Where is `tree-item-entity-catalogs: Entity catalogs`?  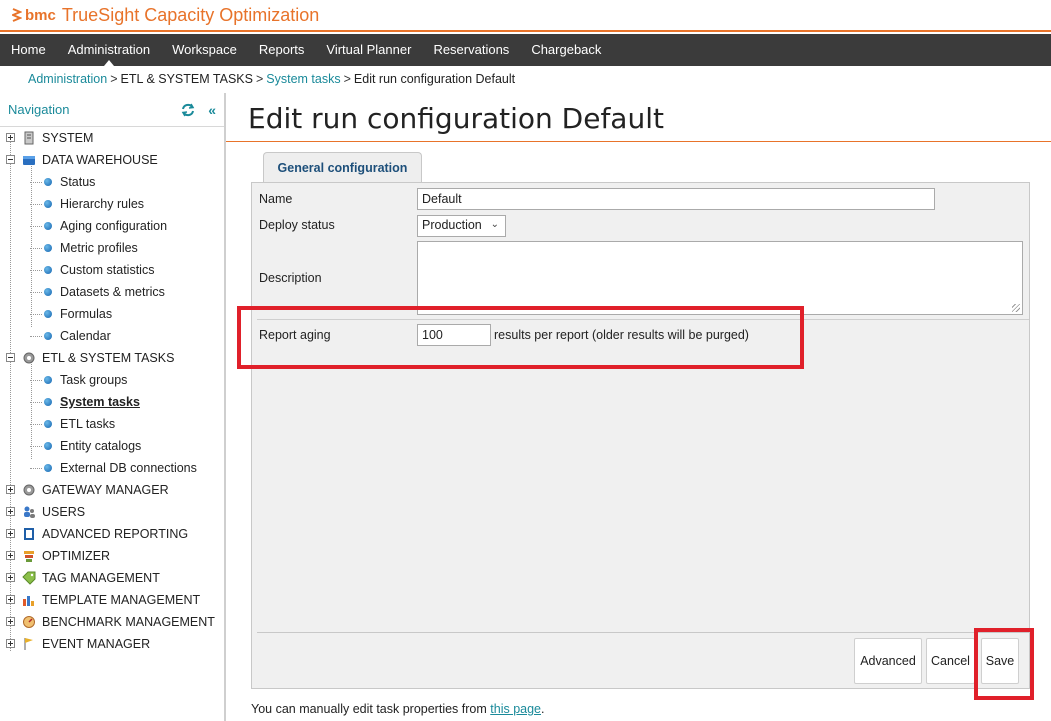 tree-item-entity-catalogs: Entity catalogs is located at coordinates (112, 446).